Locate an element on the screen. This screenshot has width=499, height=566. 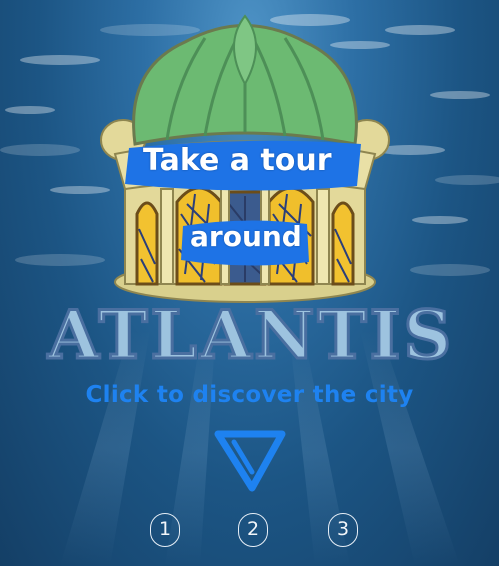
page-button-2: 2 is located at coordinates (253, 530).